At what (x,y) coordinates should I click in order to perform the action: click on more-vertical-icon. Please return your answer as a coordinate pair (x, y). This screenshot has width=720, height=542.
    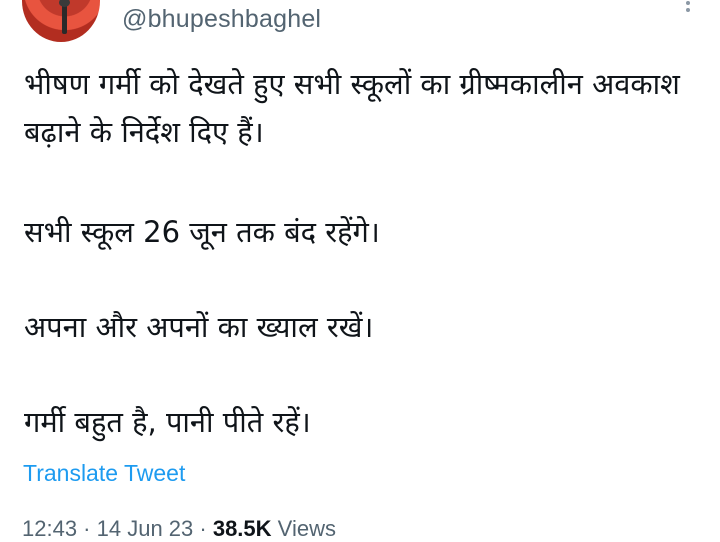
    Looking at the image, I should click on (688, 6).